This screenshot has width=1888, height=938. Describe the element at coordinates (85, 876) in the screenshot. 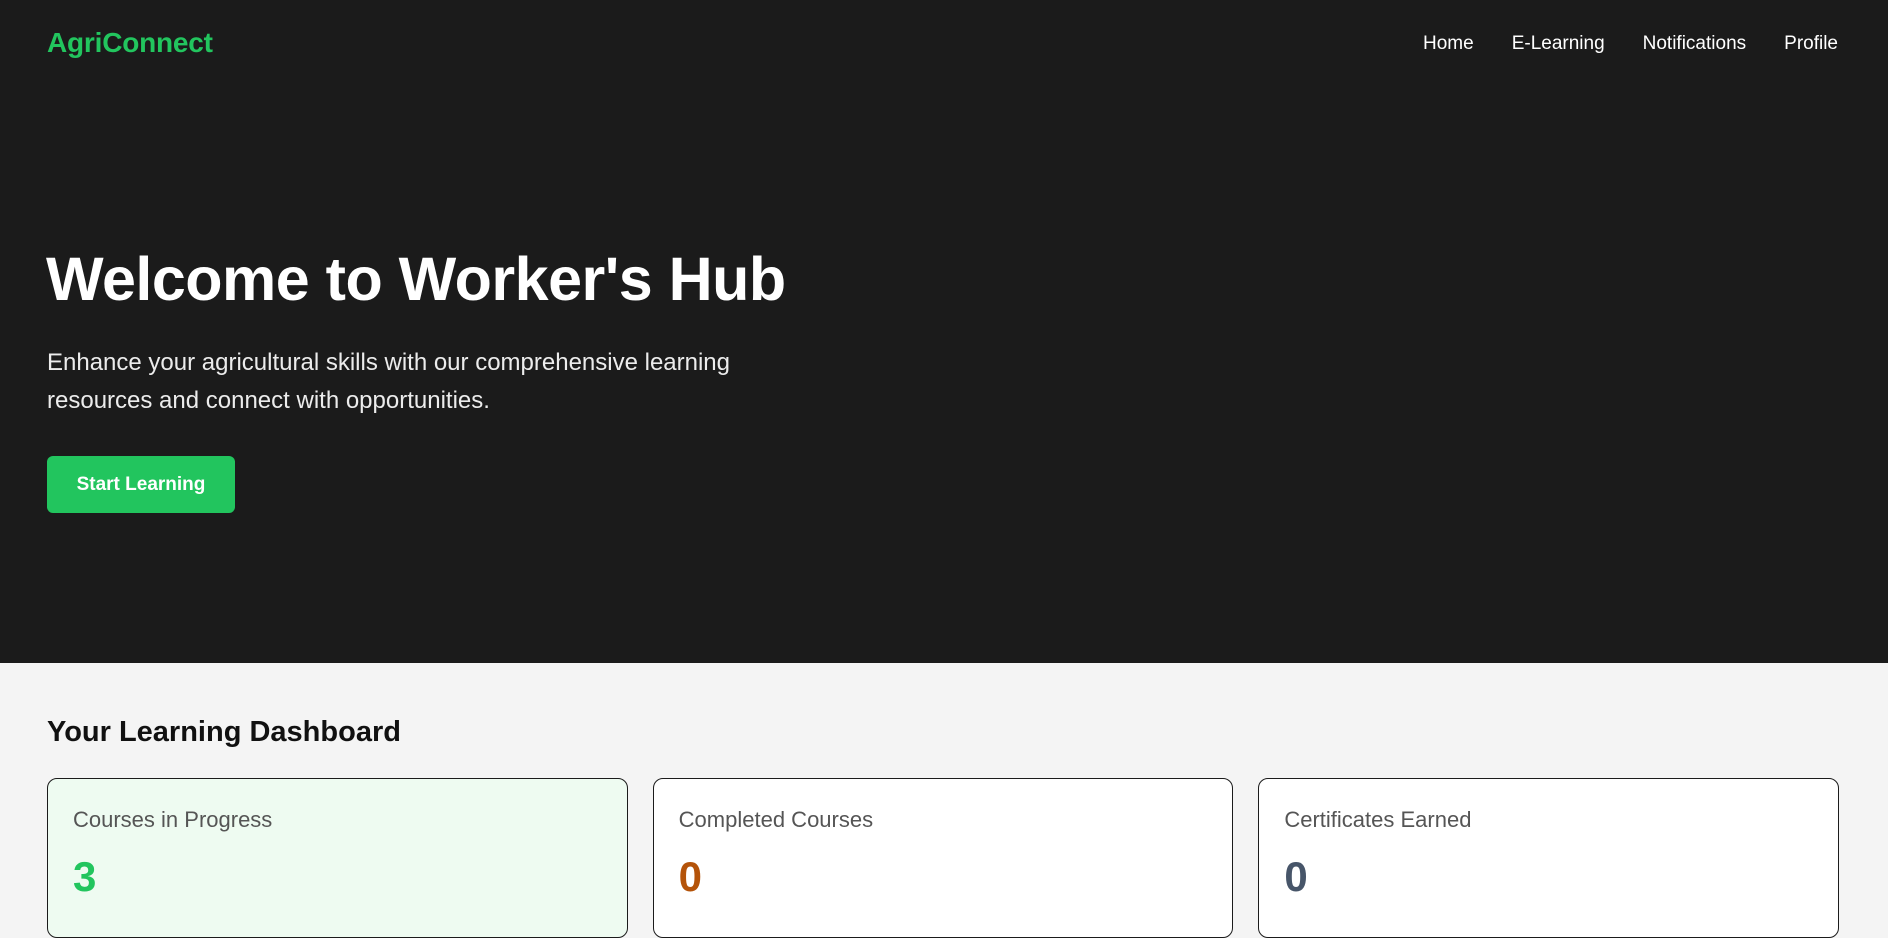

I see `card-value: 3` at that location.